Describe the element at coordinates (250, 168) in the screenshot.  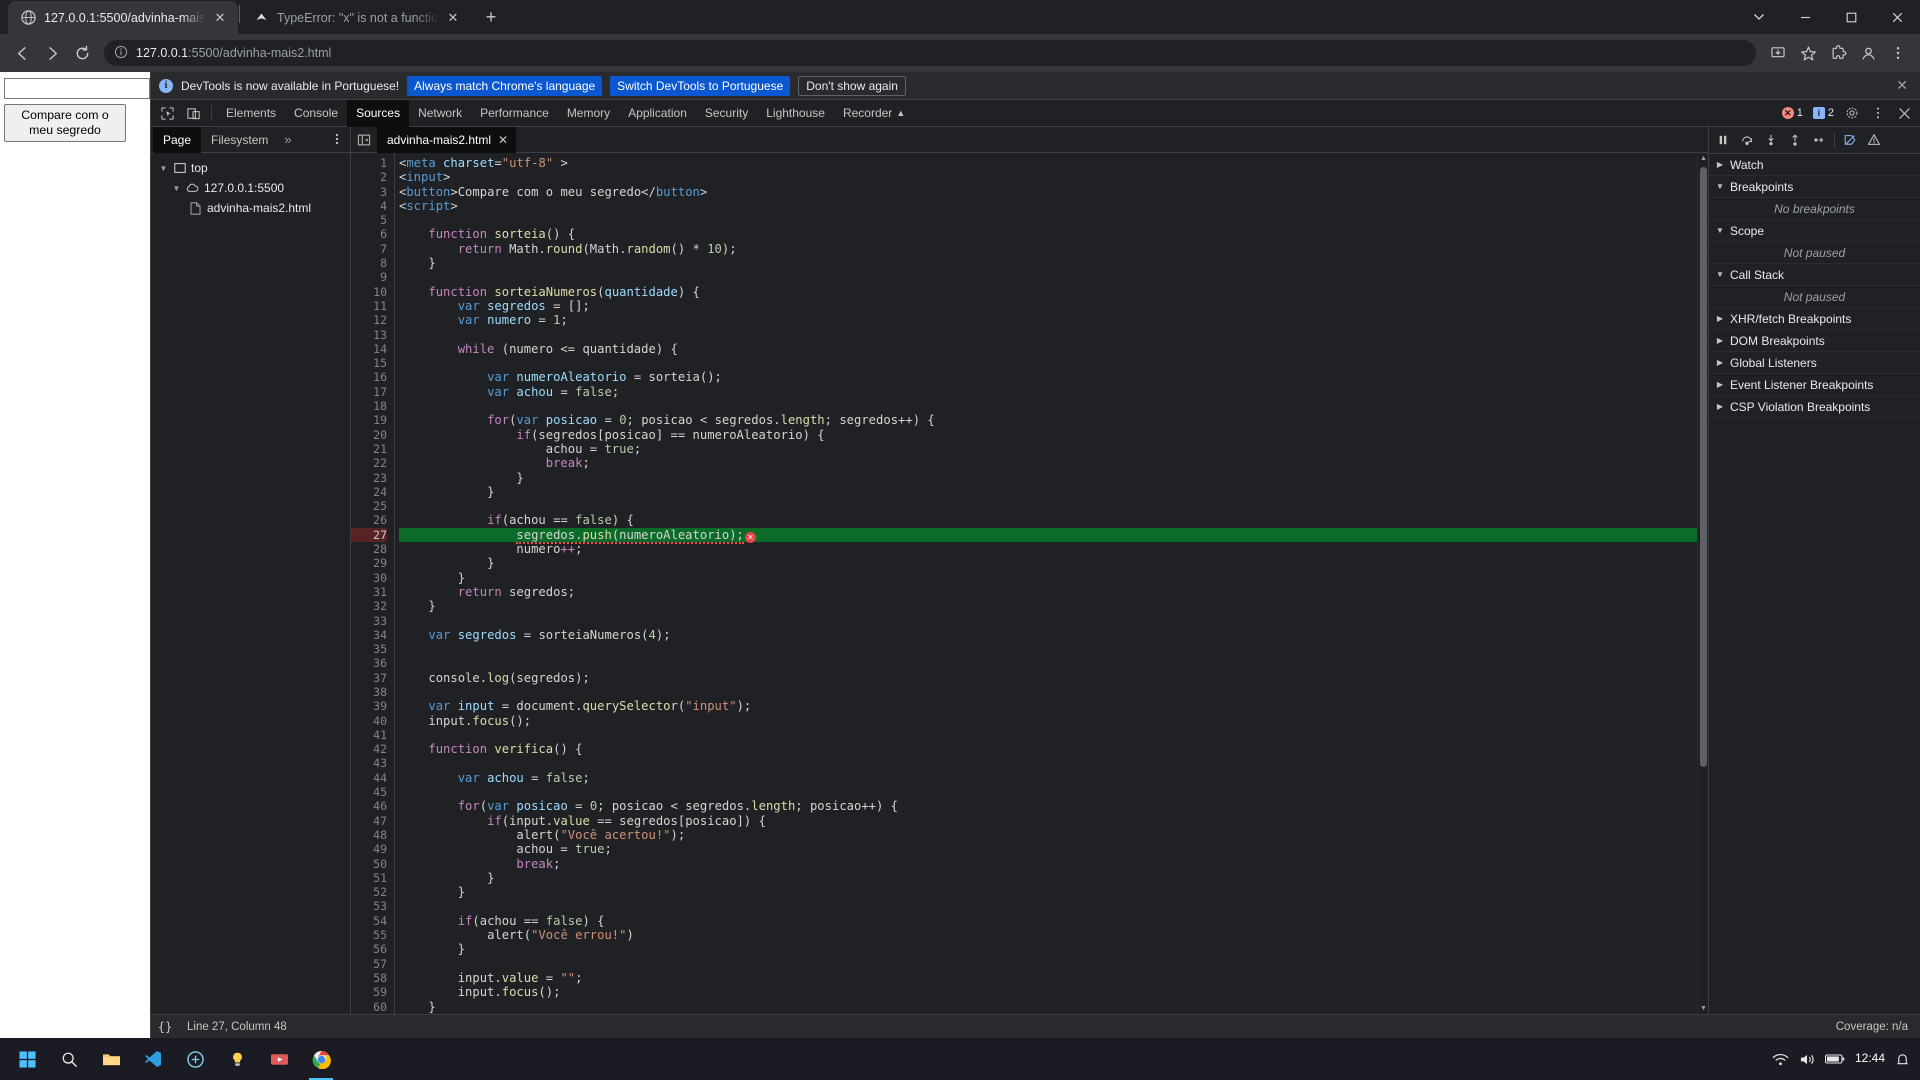
I see `tree-node-top: ▼ top` at that location.